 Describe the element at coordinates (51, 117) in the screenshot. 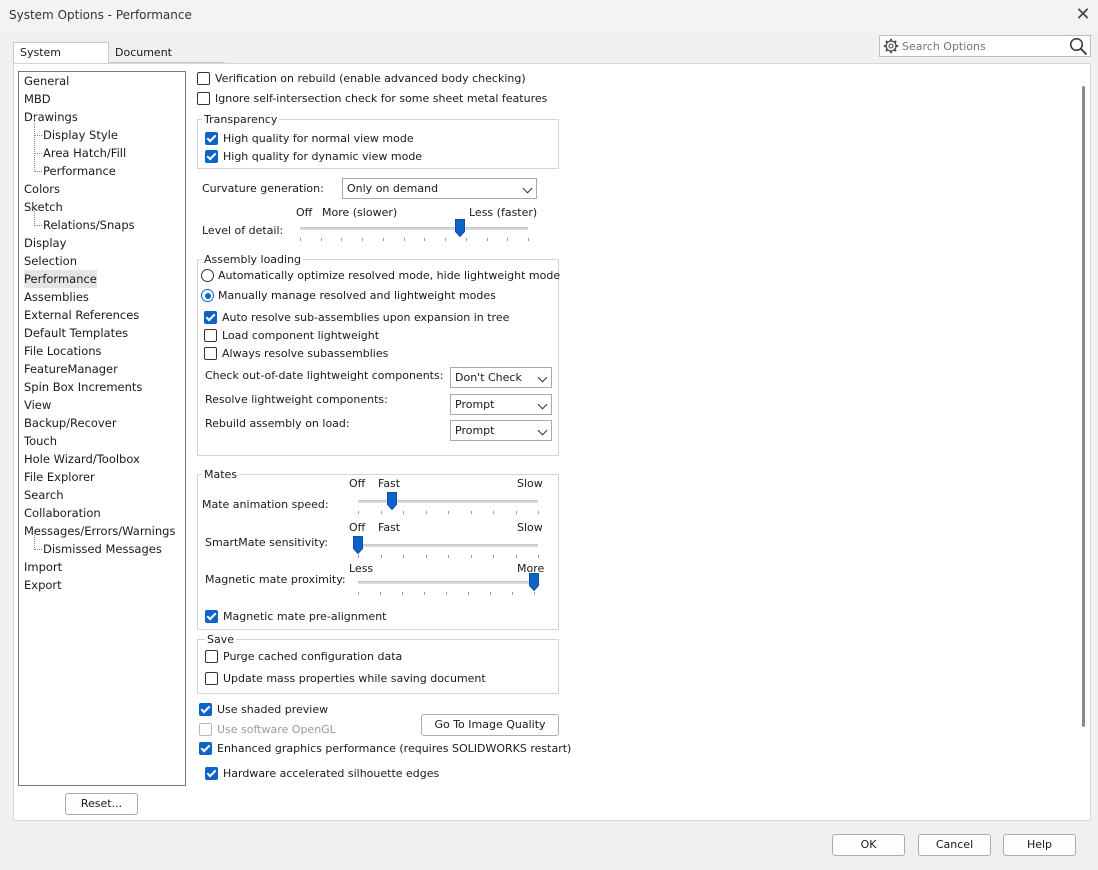

I see `nav-item-drawings: Drawings` at that location.